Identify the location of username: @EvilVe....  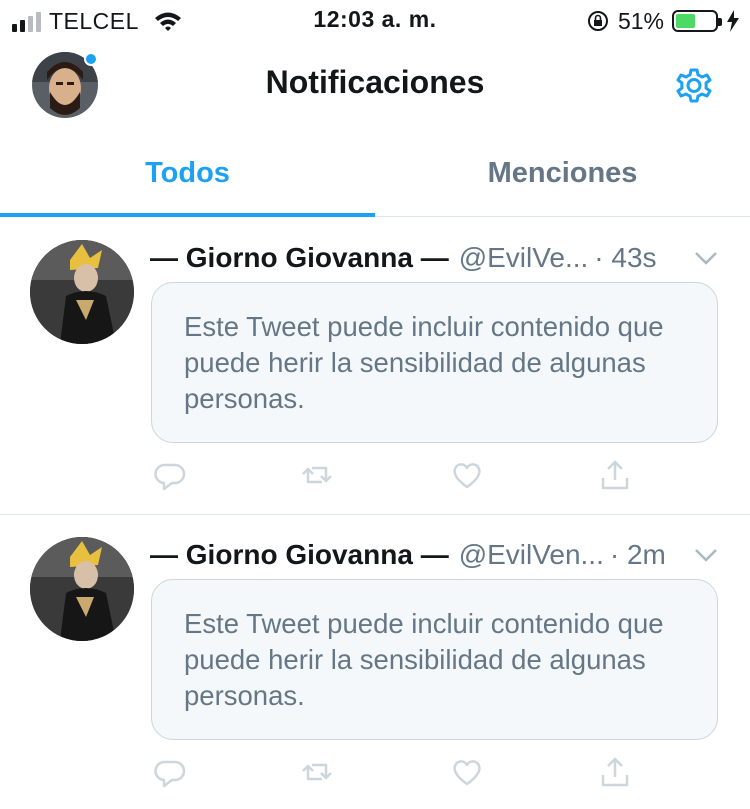
(524, 258).